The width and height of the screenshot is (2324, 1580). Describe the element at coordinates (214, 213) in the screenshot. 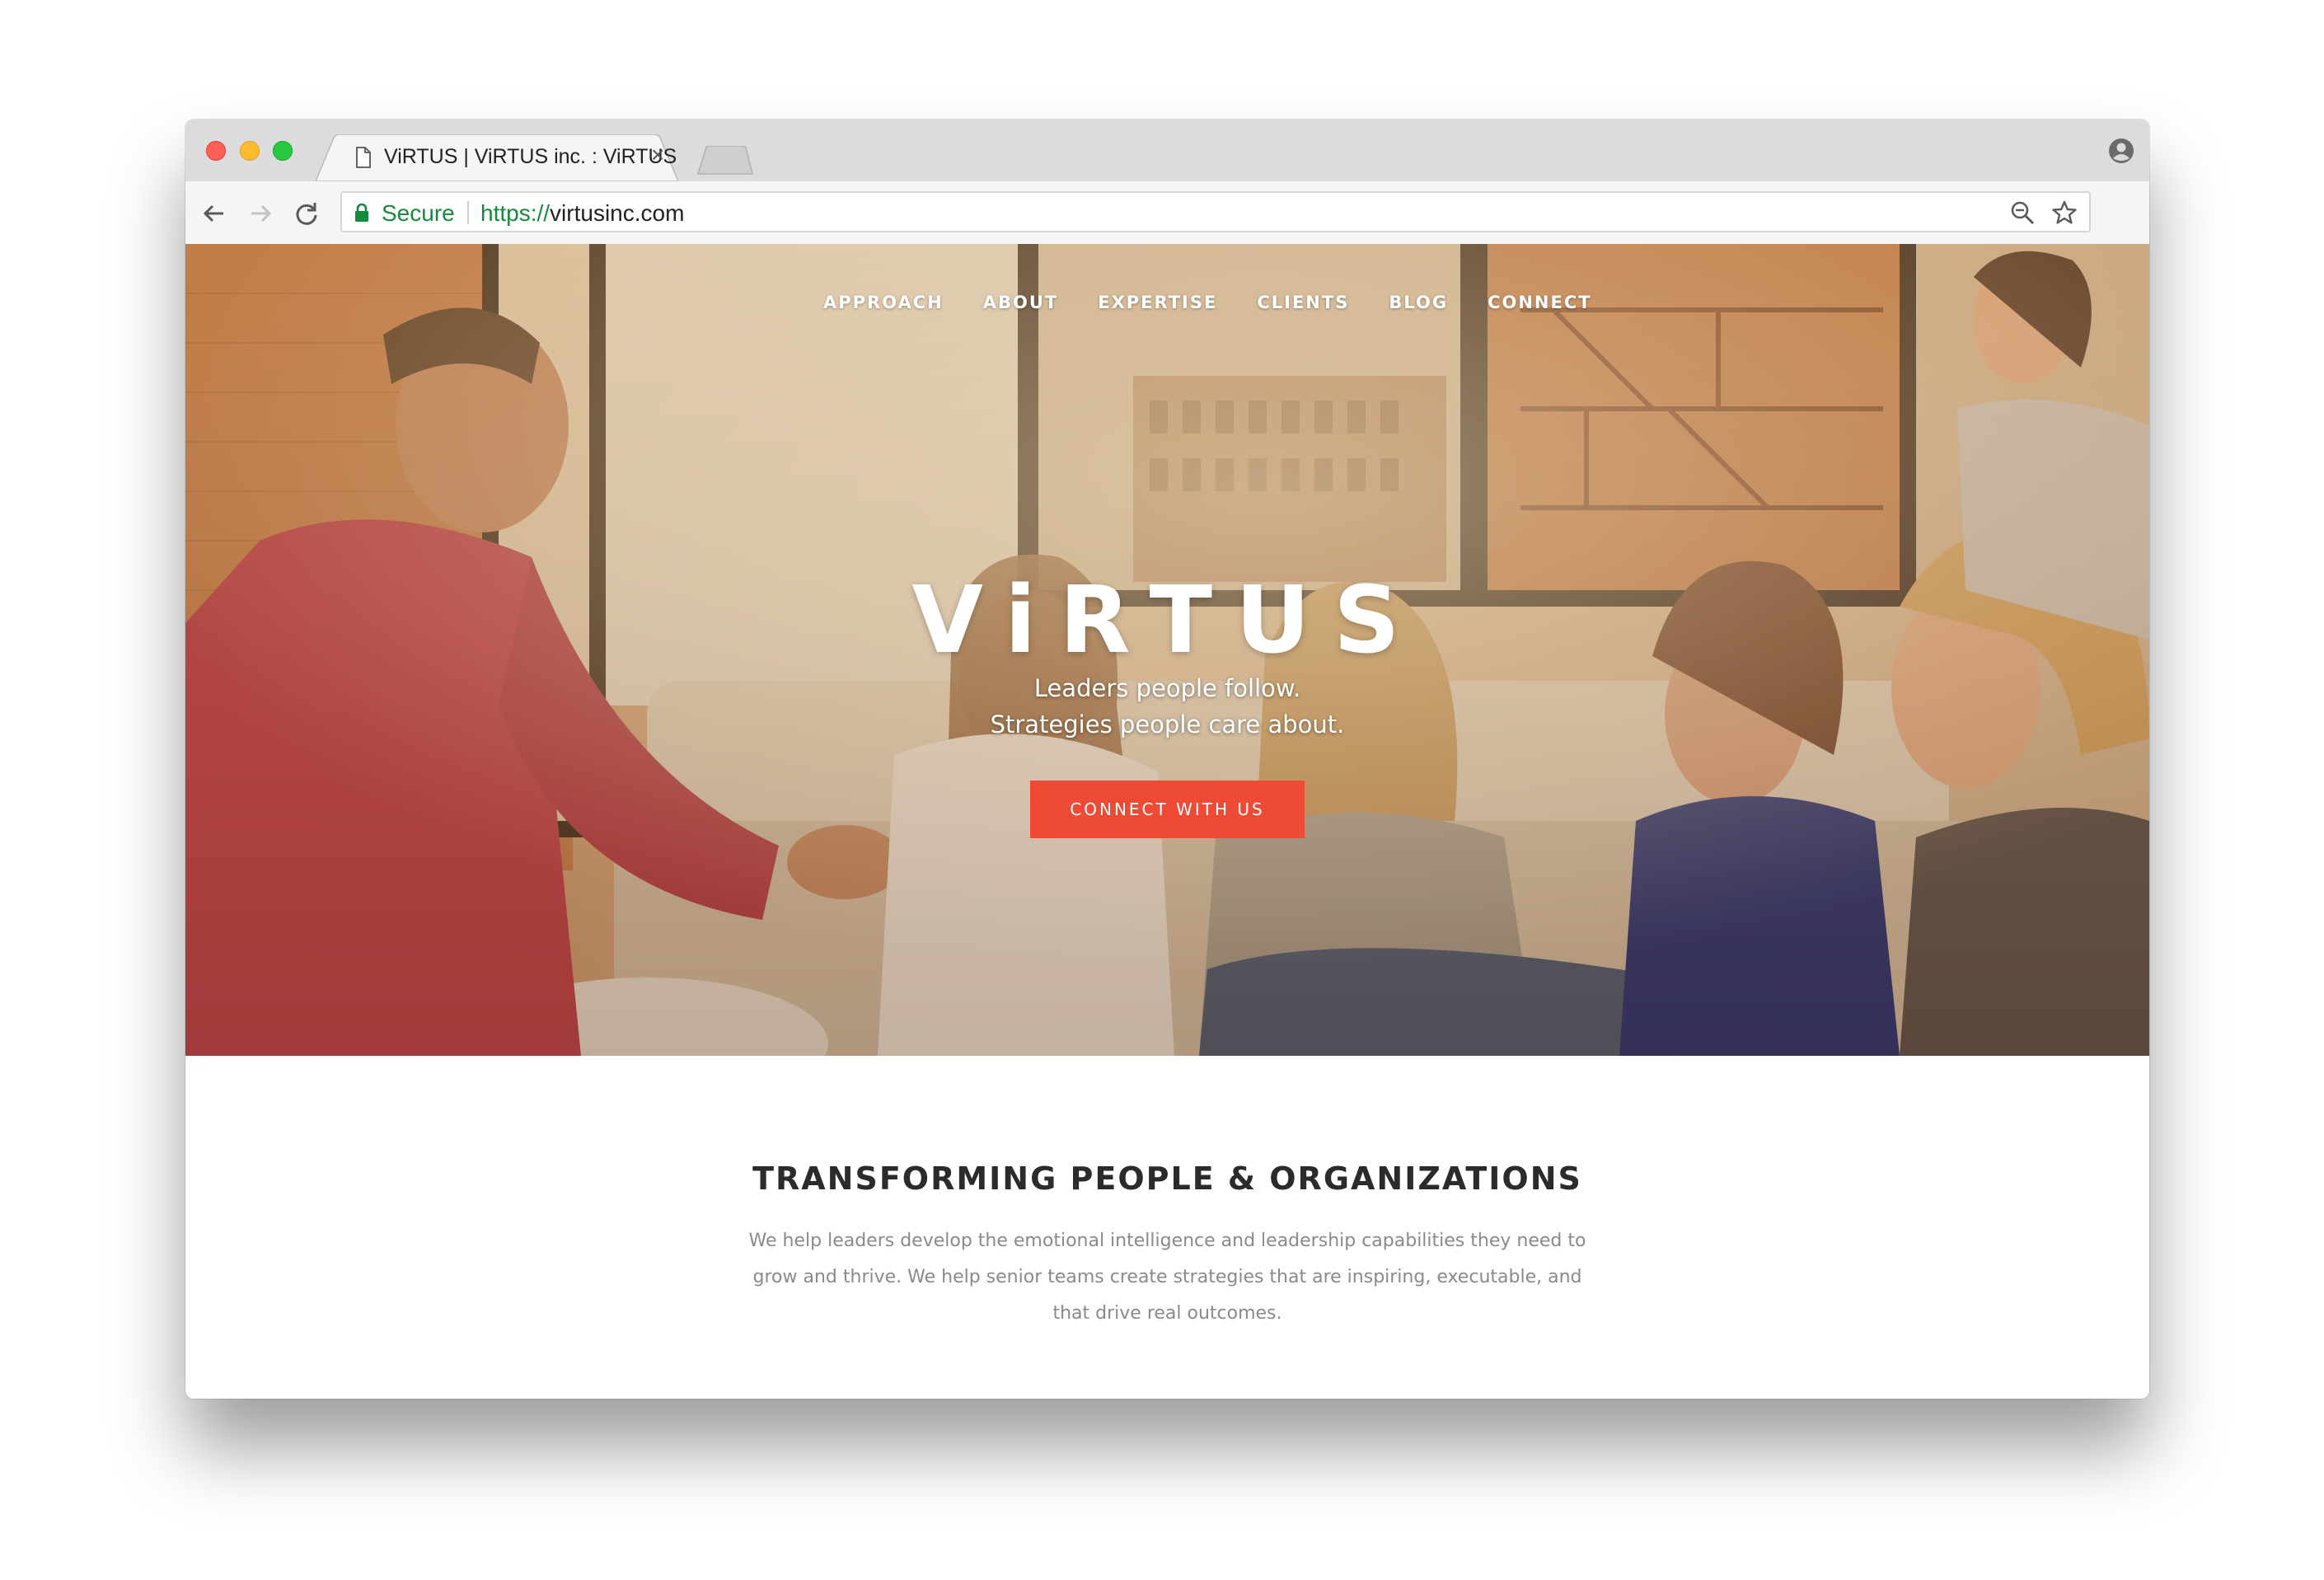

I see `back-arrow-icon` at that location.